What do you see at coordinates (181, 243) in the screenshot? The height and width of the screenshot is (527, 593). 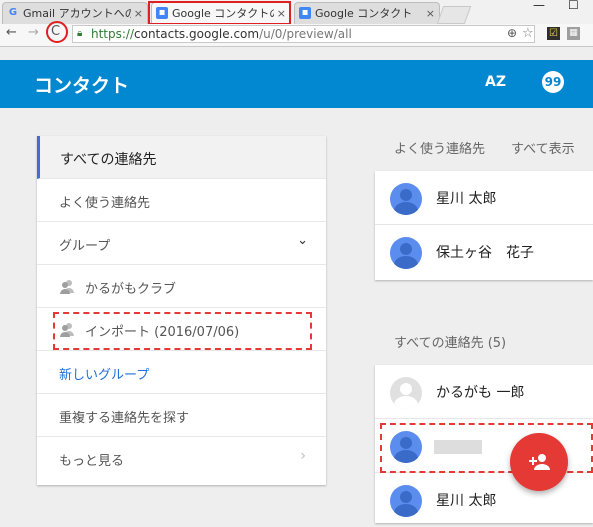 I see `sidebar-item-groups: グループ ⌄` at bounding box center [181, 243].